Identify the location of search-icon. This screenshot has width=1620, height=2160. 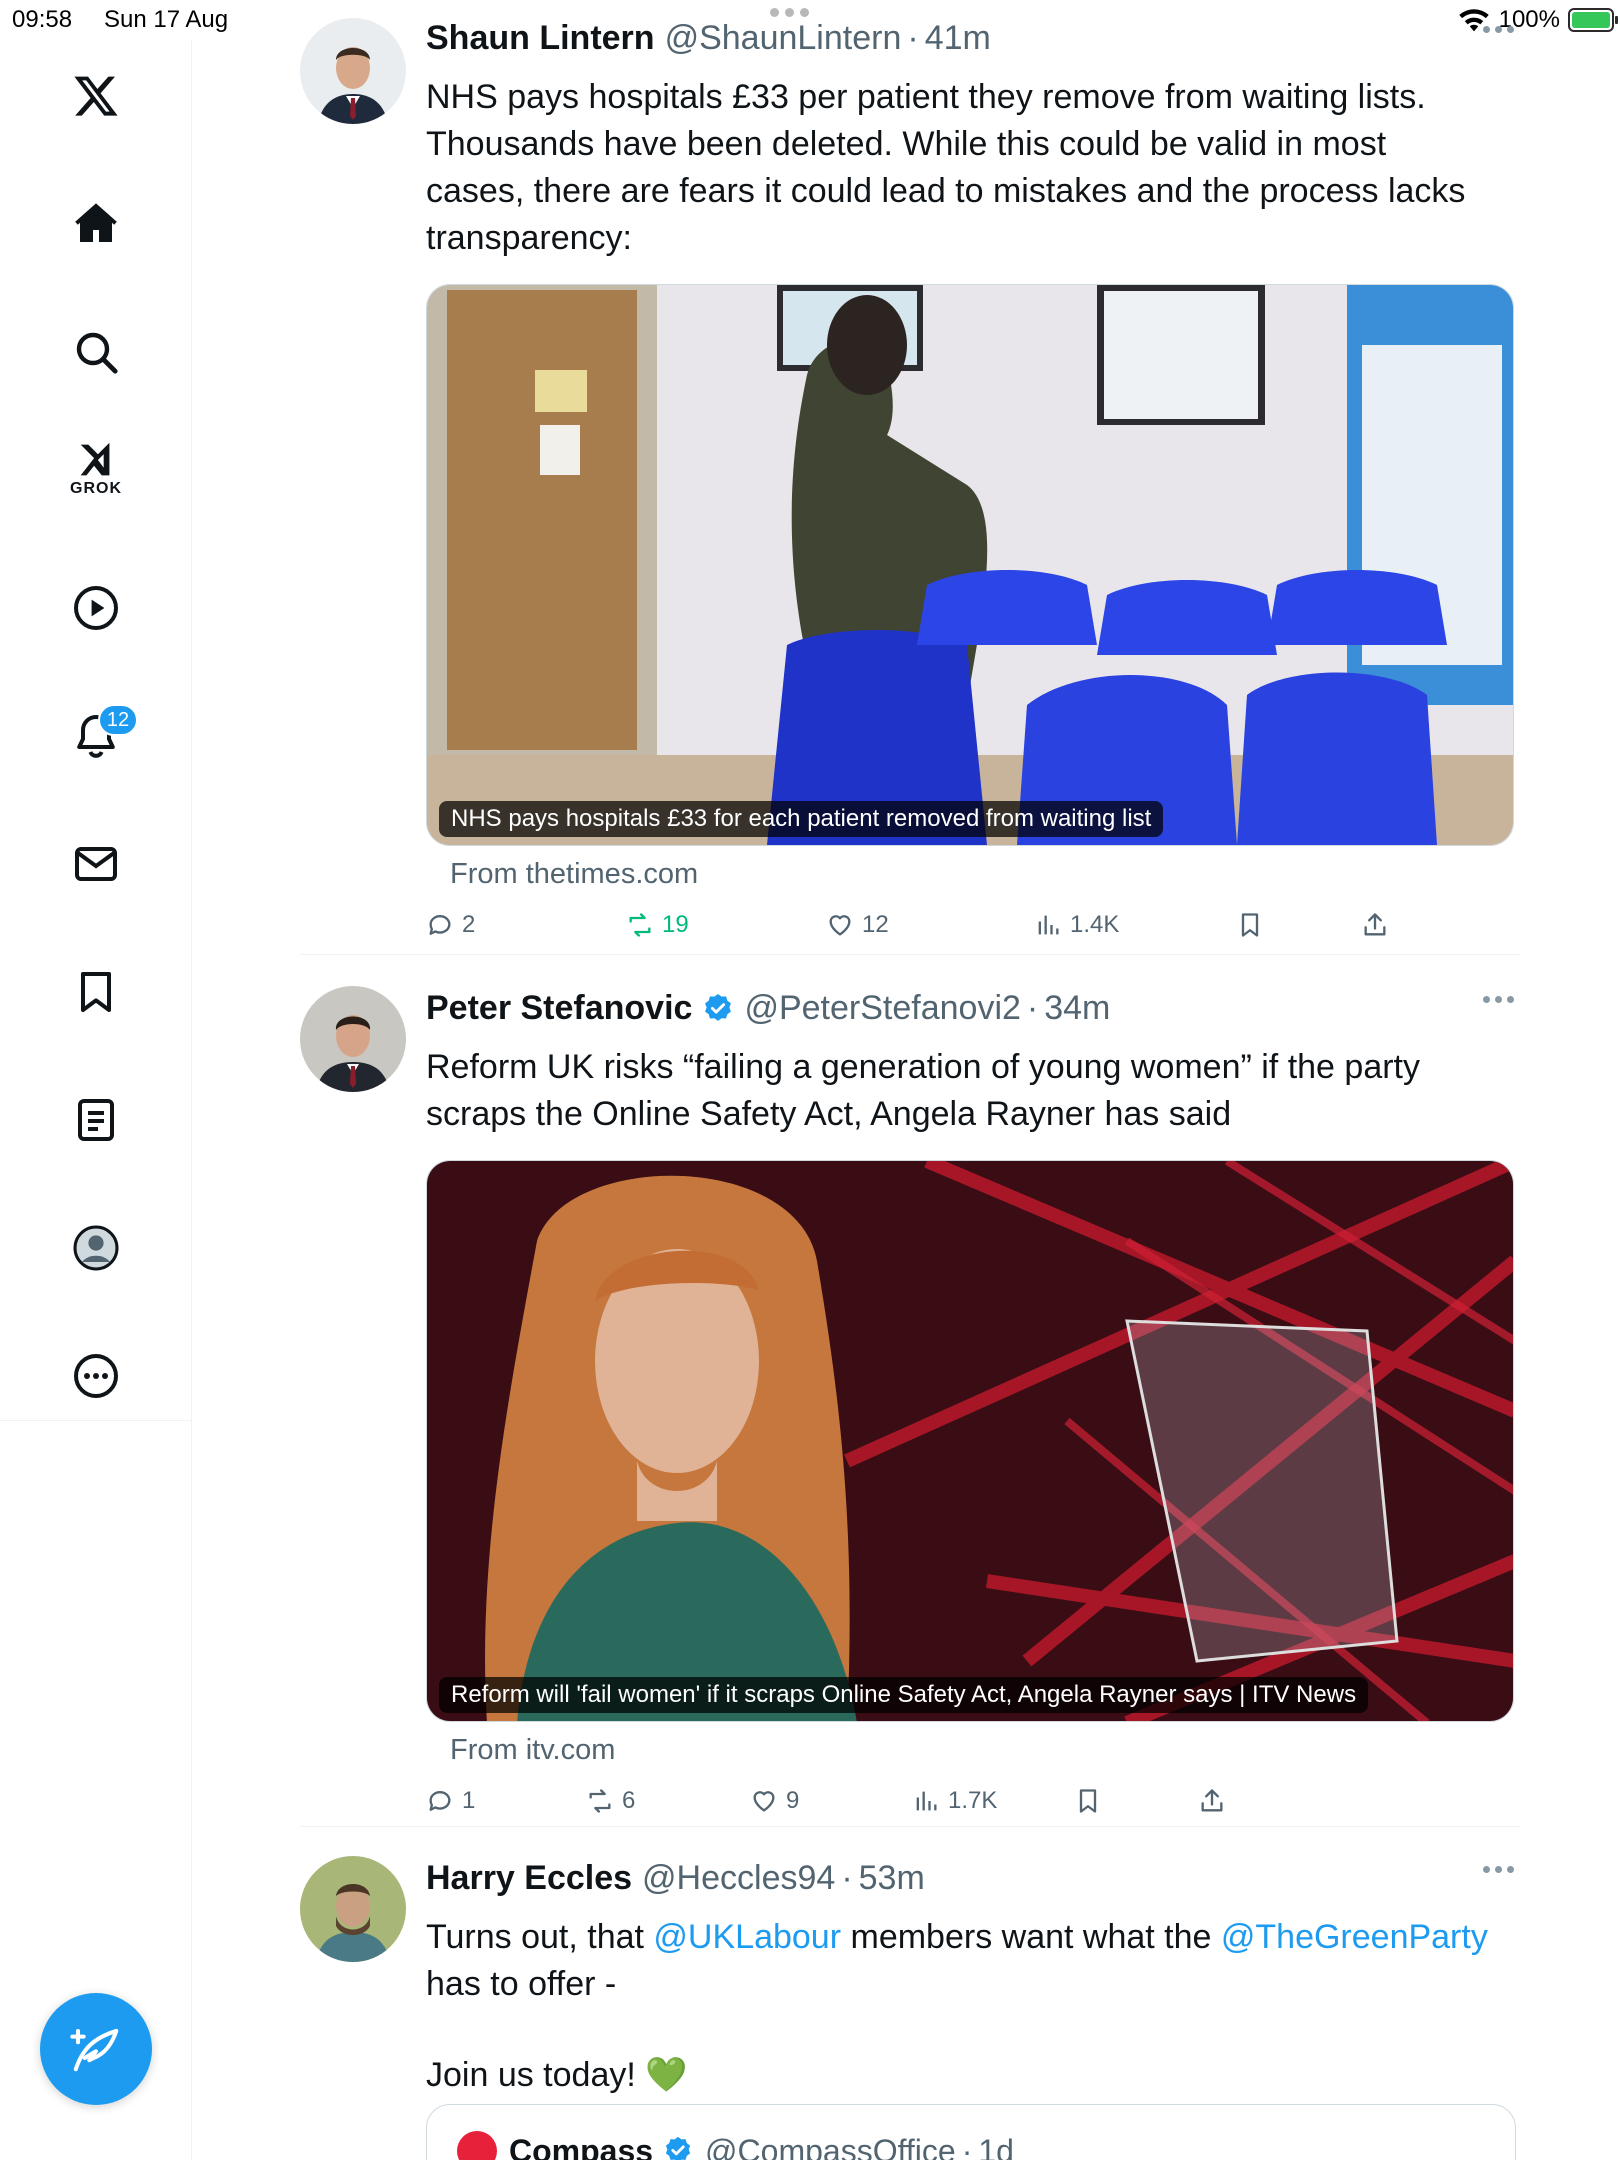
(96, 352).